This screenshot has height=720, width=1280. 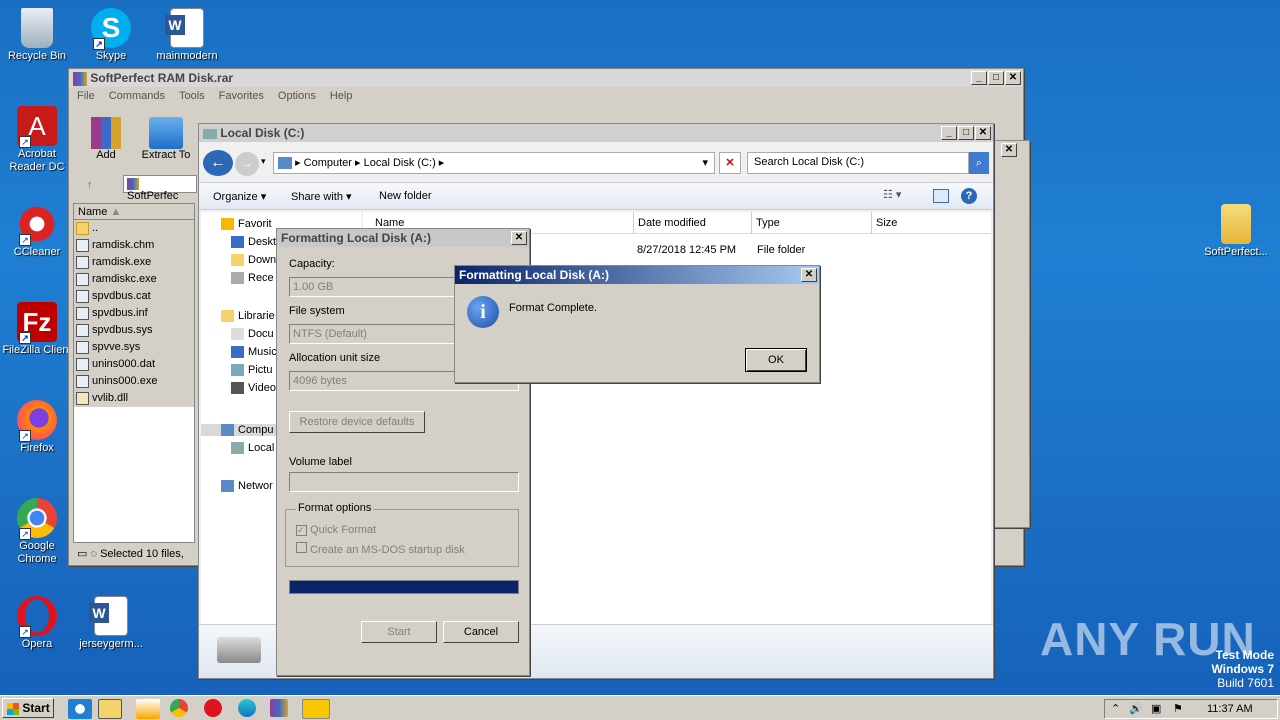 I want to click on desktop-icon-filezilla: Fz ↗ FileZilla Client, so click(x=37, y=329).